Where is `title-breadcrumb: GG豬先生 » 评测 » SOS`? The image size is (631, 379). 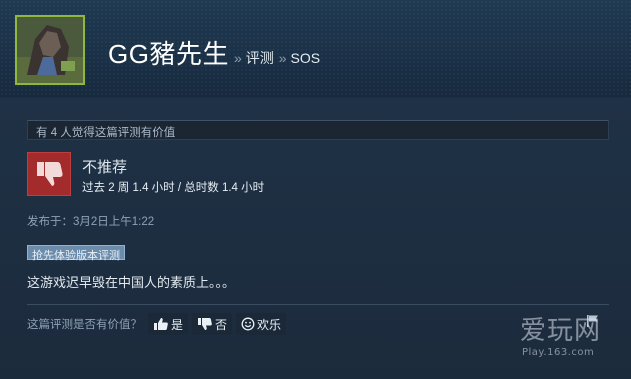
title-breadcrumb: GG豬先生 » 评测 » SOS is located at coordinates (214, 52).